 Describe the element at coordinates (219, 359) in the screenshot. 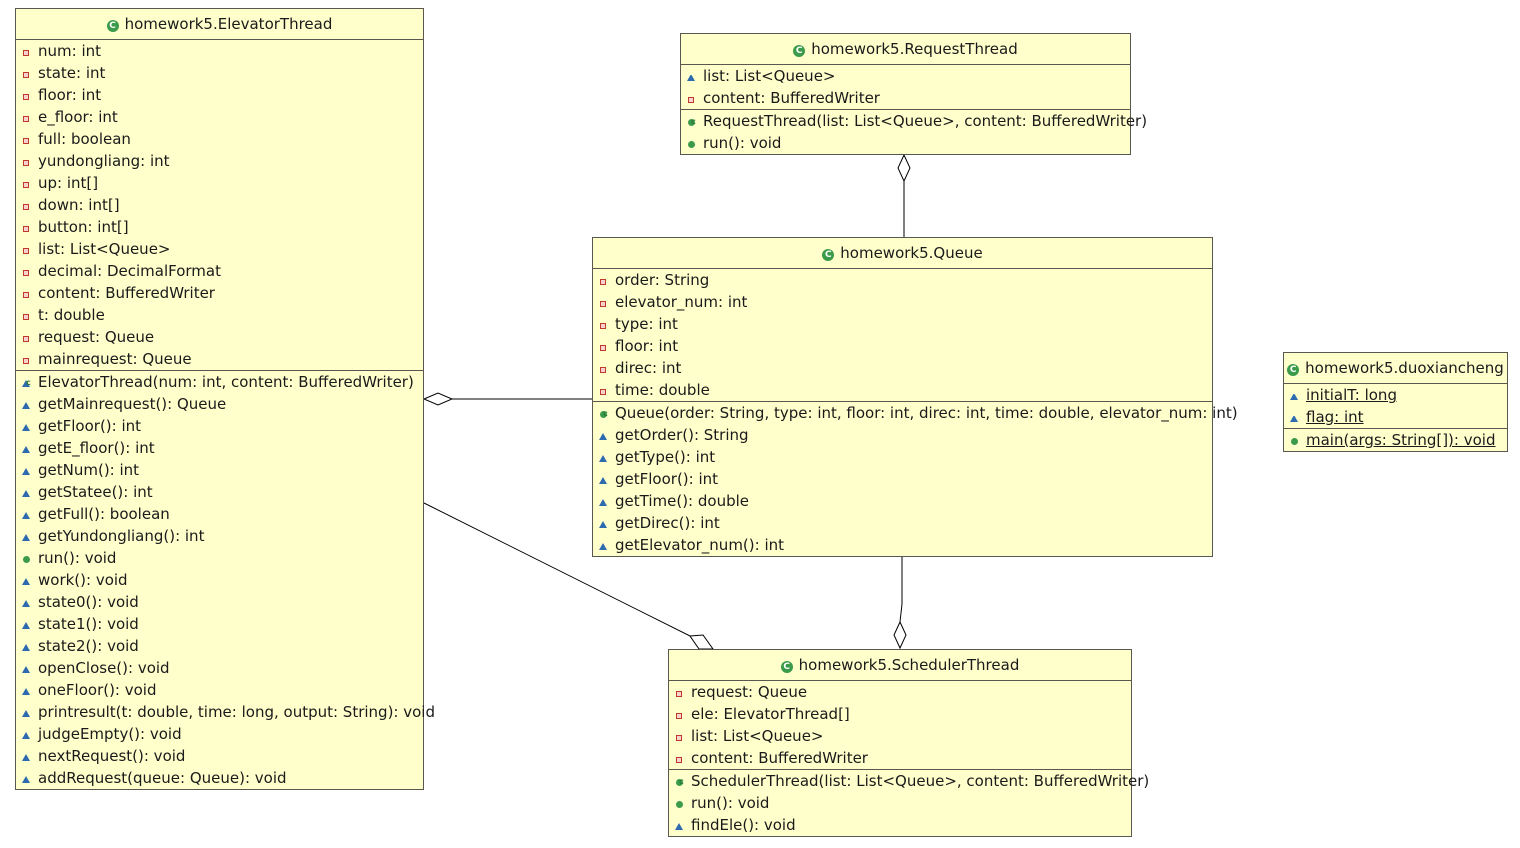

I see `attribute-row: mainrequest: Queue` at that location.